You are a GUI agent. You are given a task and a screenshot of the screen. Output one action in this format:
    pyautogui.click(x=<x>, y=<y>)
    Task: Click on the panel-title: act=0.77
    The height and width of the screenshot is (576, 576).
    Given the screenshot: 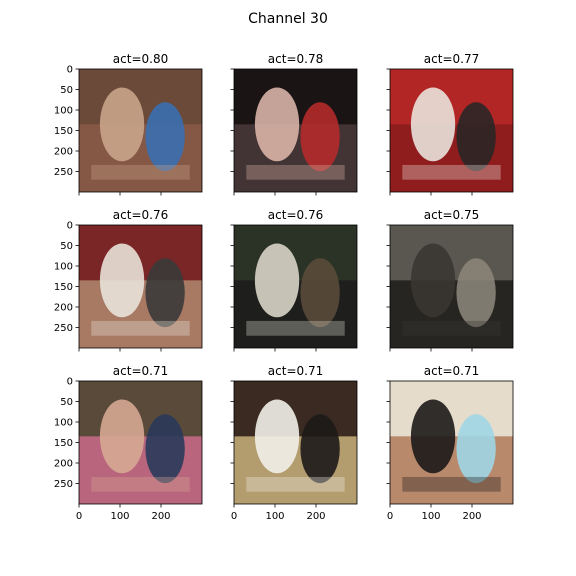 What is the action you would take?
    pyautogui.click(x=451, y=59)
    